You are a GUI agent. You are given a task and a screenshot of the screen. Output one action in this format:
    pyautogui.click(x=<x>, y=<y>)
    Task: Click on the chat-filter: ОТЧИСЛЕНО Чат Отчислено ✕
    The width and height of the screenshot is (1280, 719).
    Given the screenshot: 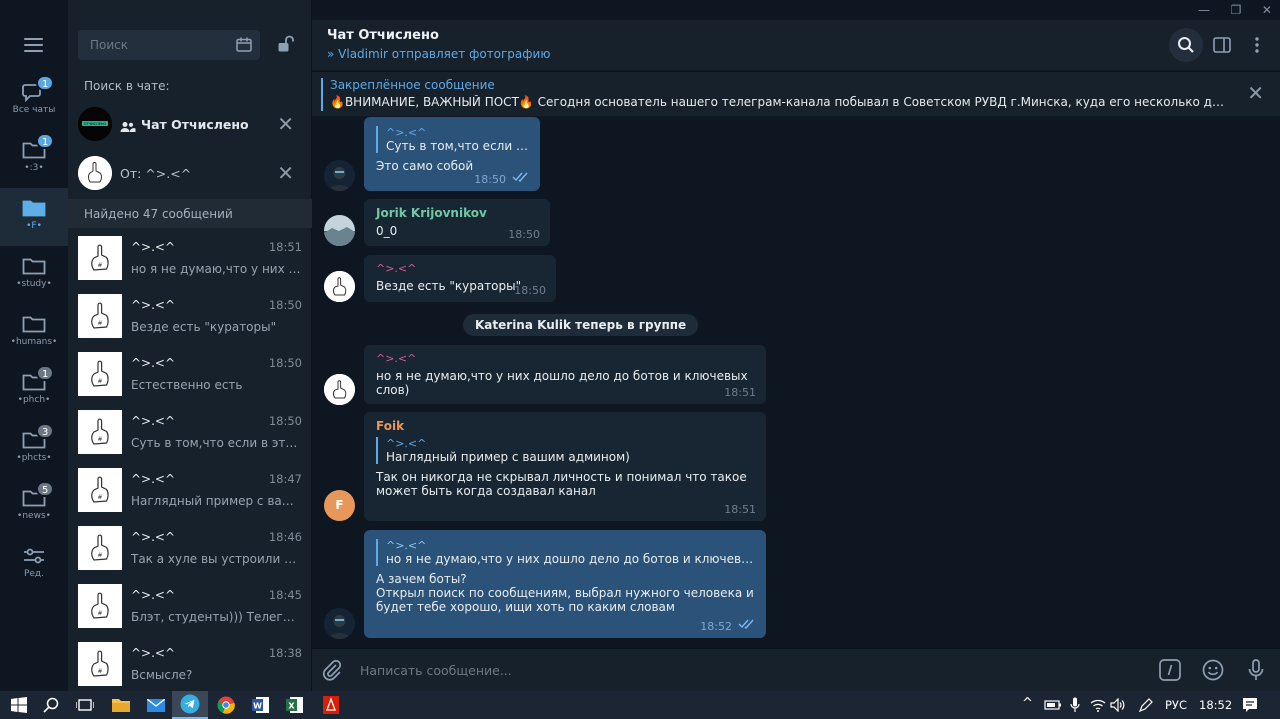 What is the action you would take?
    pyautogui.click(x=190, y=125)
    